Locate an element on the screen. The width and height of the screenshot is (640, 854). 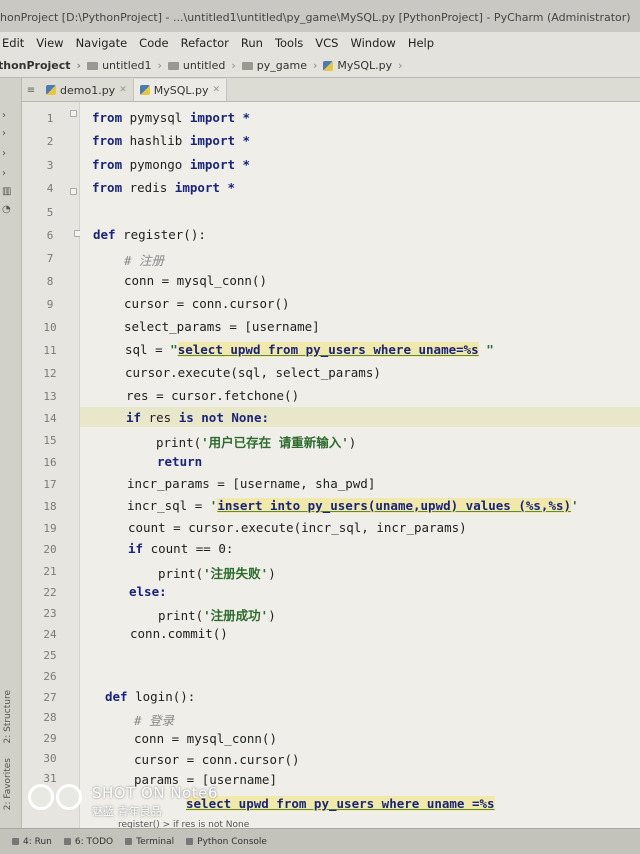
menu-help: Help is located at coordinates (421, 43).